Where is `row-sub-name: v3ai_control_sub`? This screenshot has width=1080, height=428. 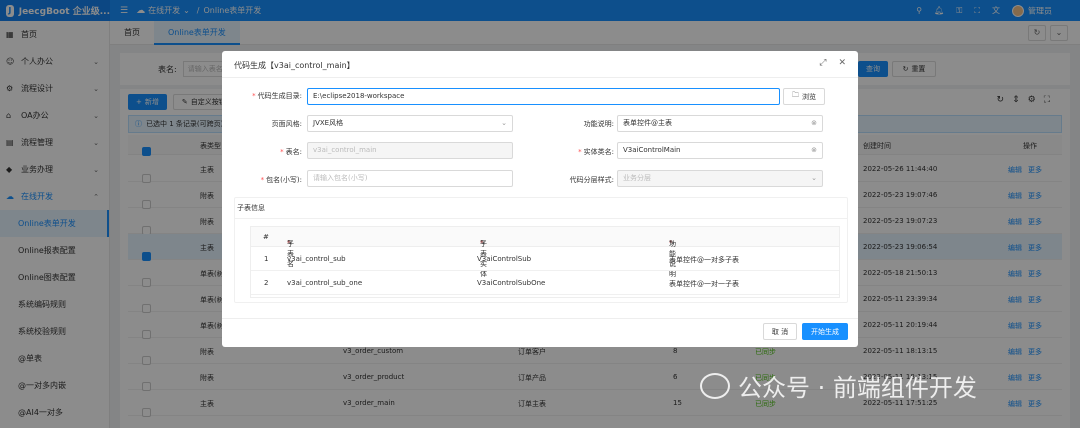
row-sub-name: v3ai_control_sub is located at coordinates (316, 259).